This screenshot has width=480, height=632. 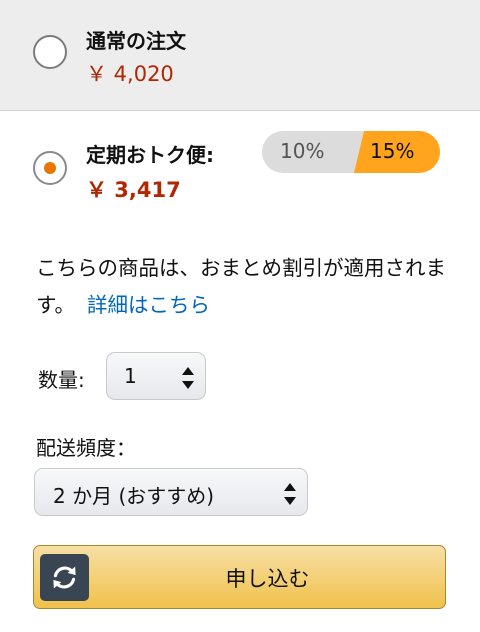 What do you see at coordinates (61, 380) in the screenshot?
I see `quantity-label: 数量:` at bounding box center [61, 380].